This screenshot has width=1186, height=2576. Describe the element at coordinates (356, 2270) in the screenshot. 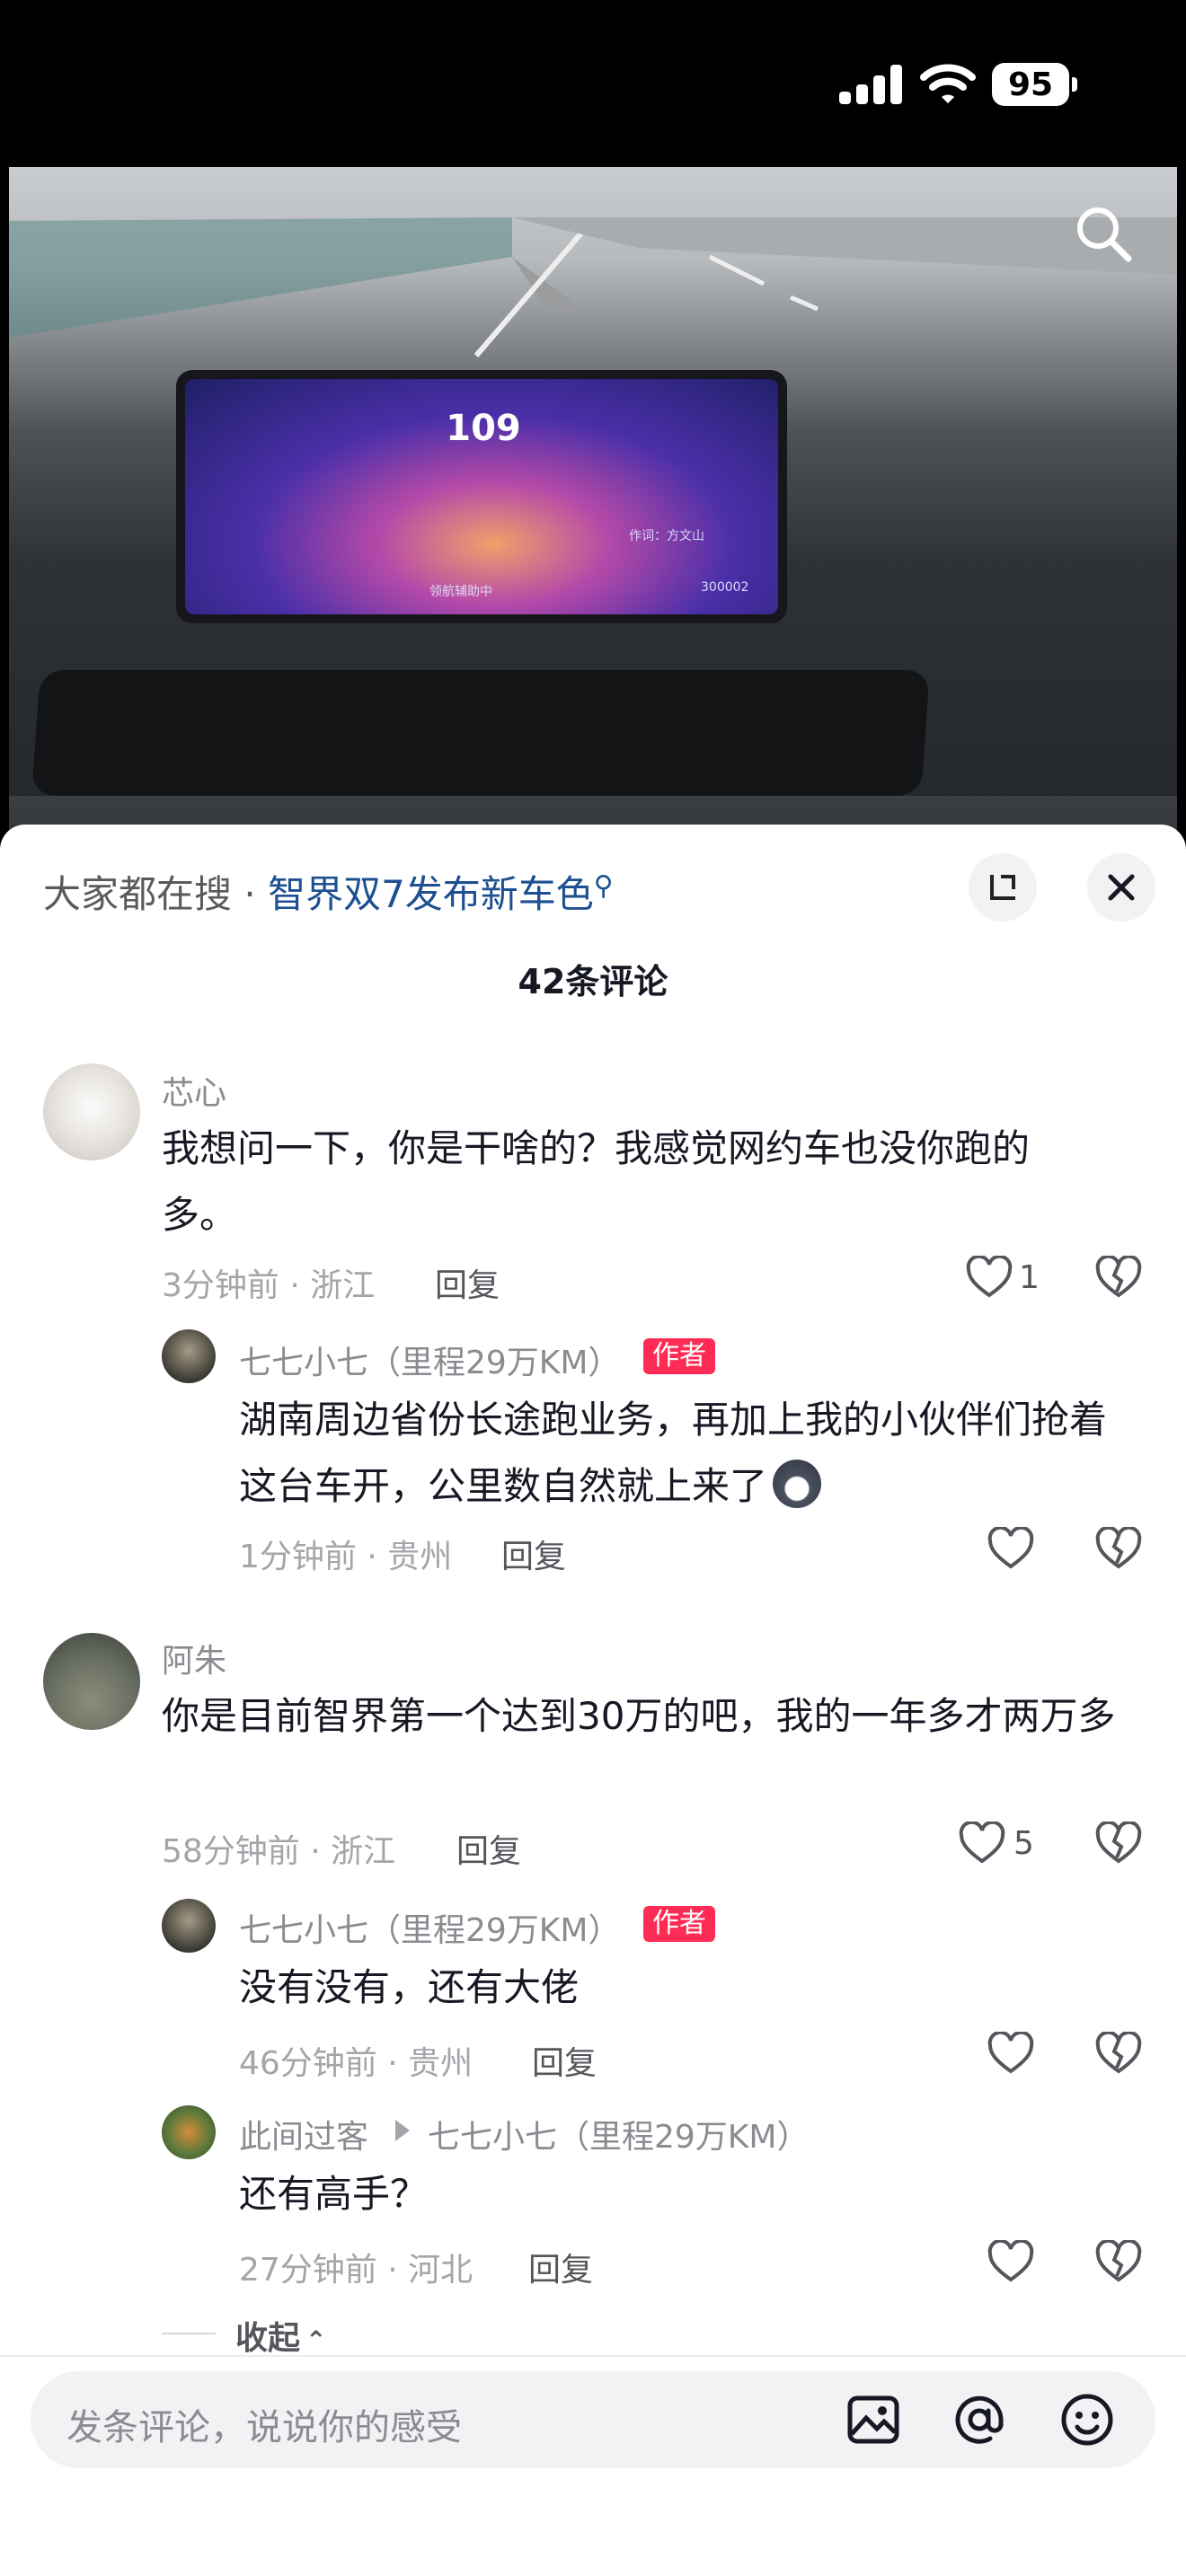

I see `reply-time-location: 27分钟前 · 河北` at that location.